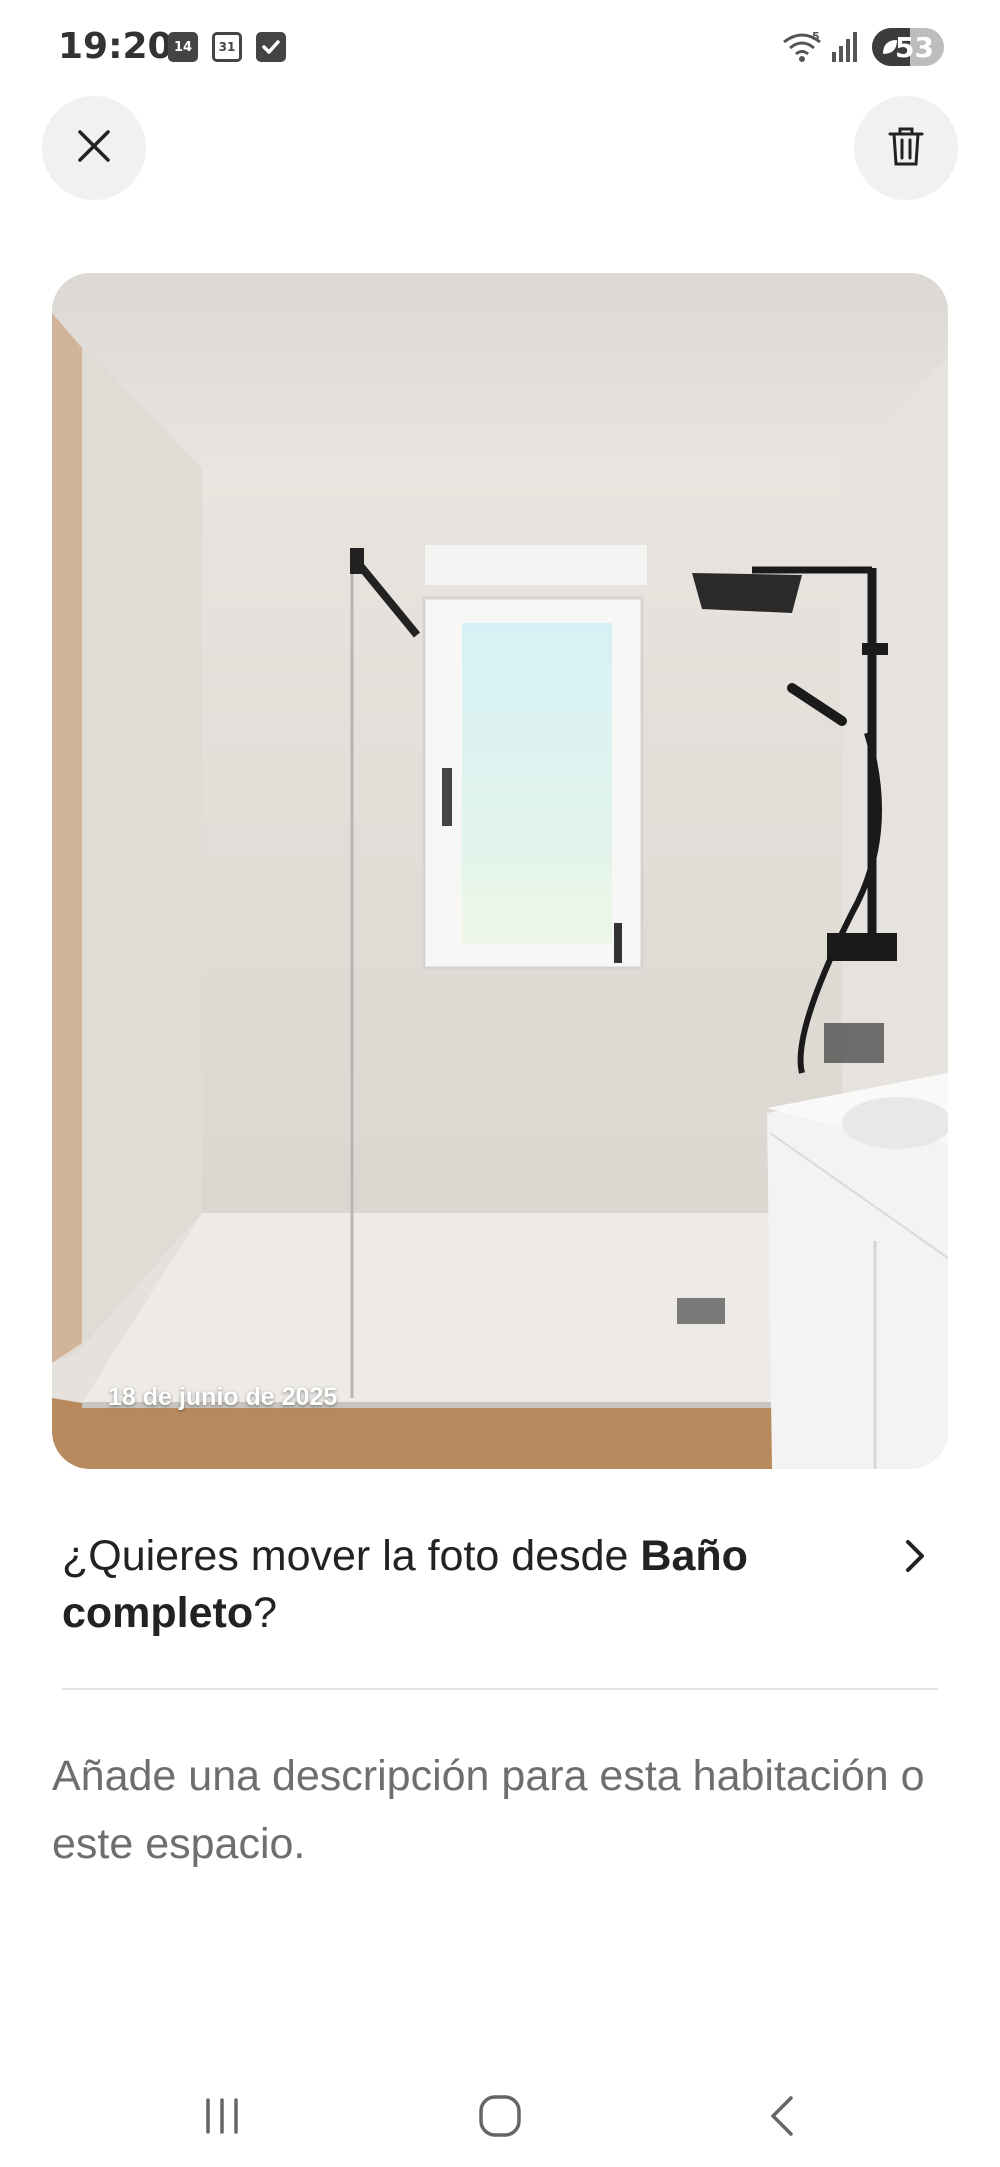  What do you see at coordinates (500, 1689) in the screenshot?
I see `divider` at bounding box center [500, 1689].